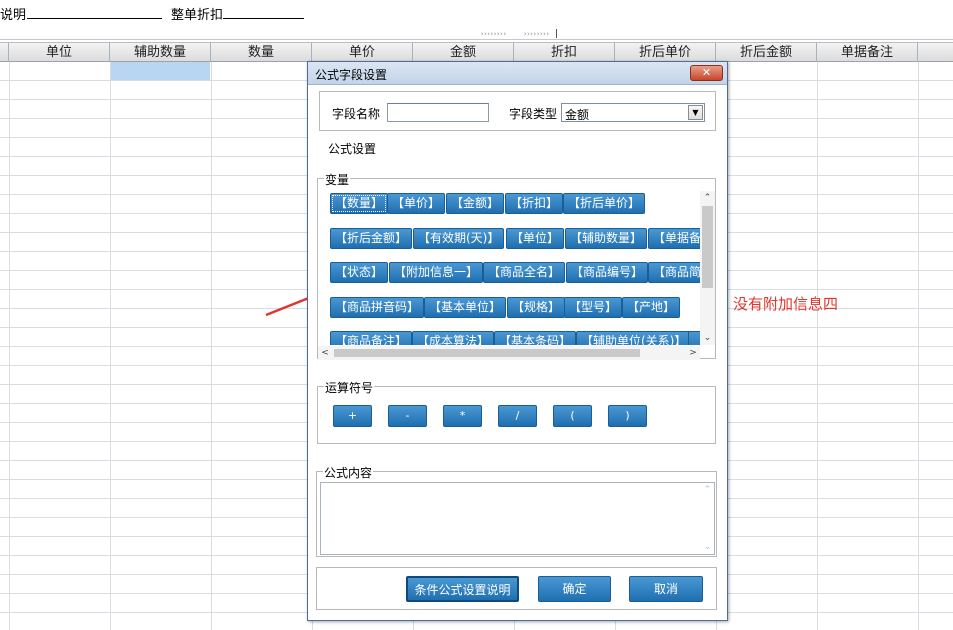  I want to click on variable-discount-button: 【折扣】, so click(534, 203).